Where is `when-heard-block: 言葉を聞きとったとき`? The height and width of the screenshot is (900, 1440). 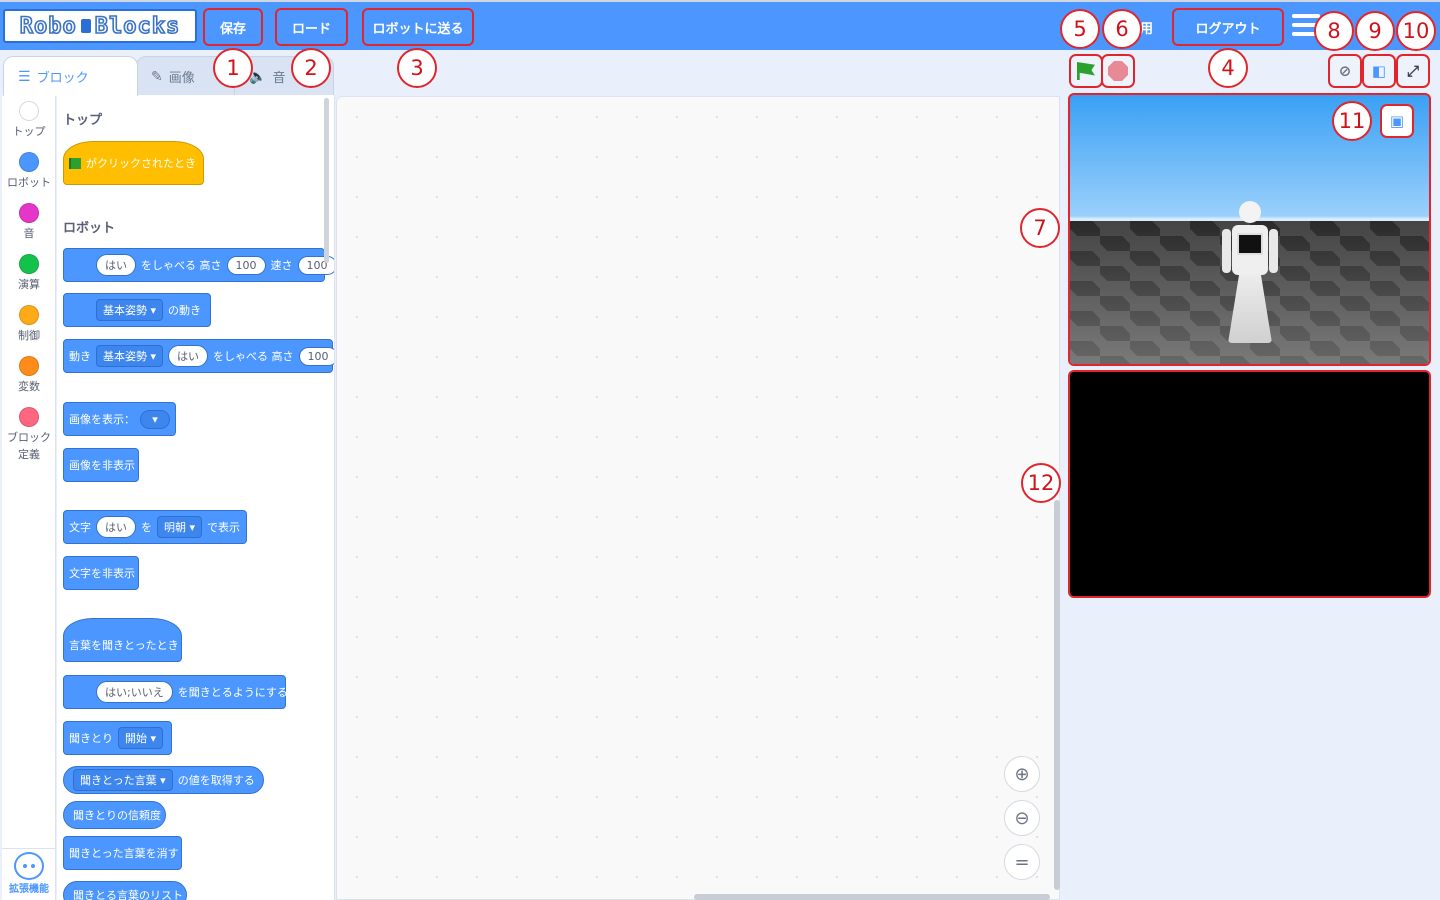
when-heard-block: 言葉を聞きとったとき is located at coordinates (122, 640).